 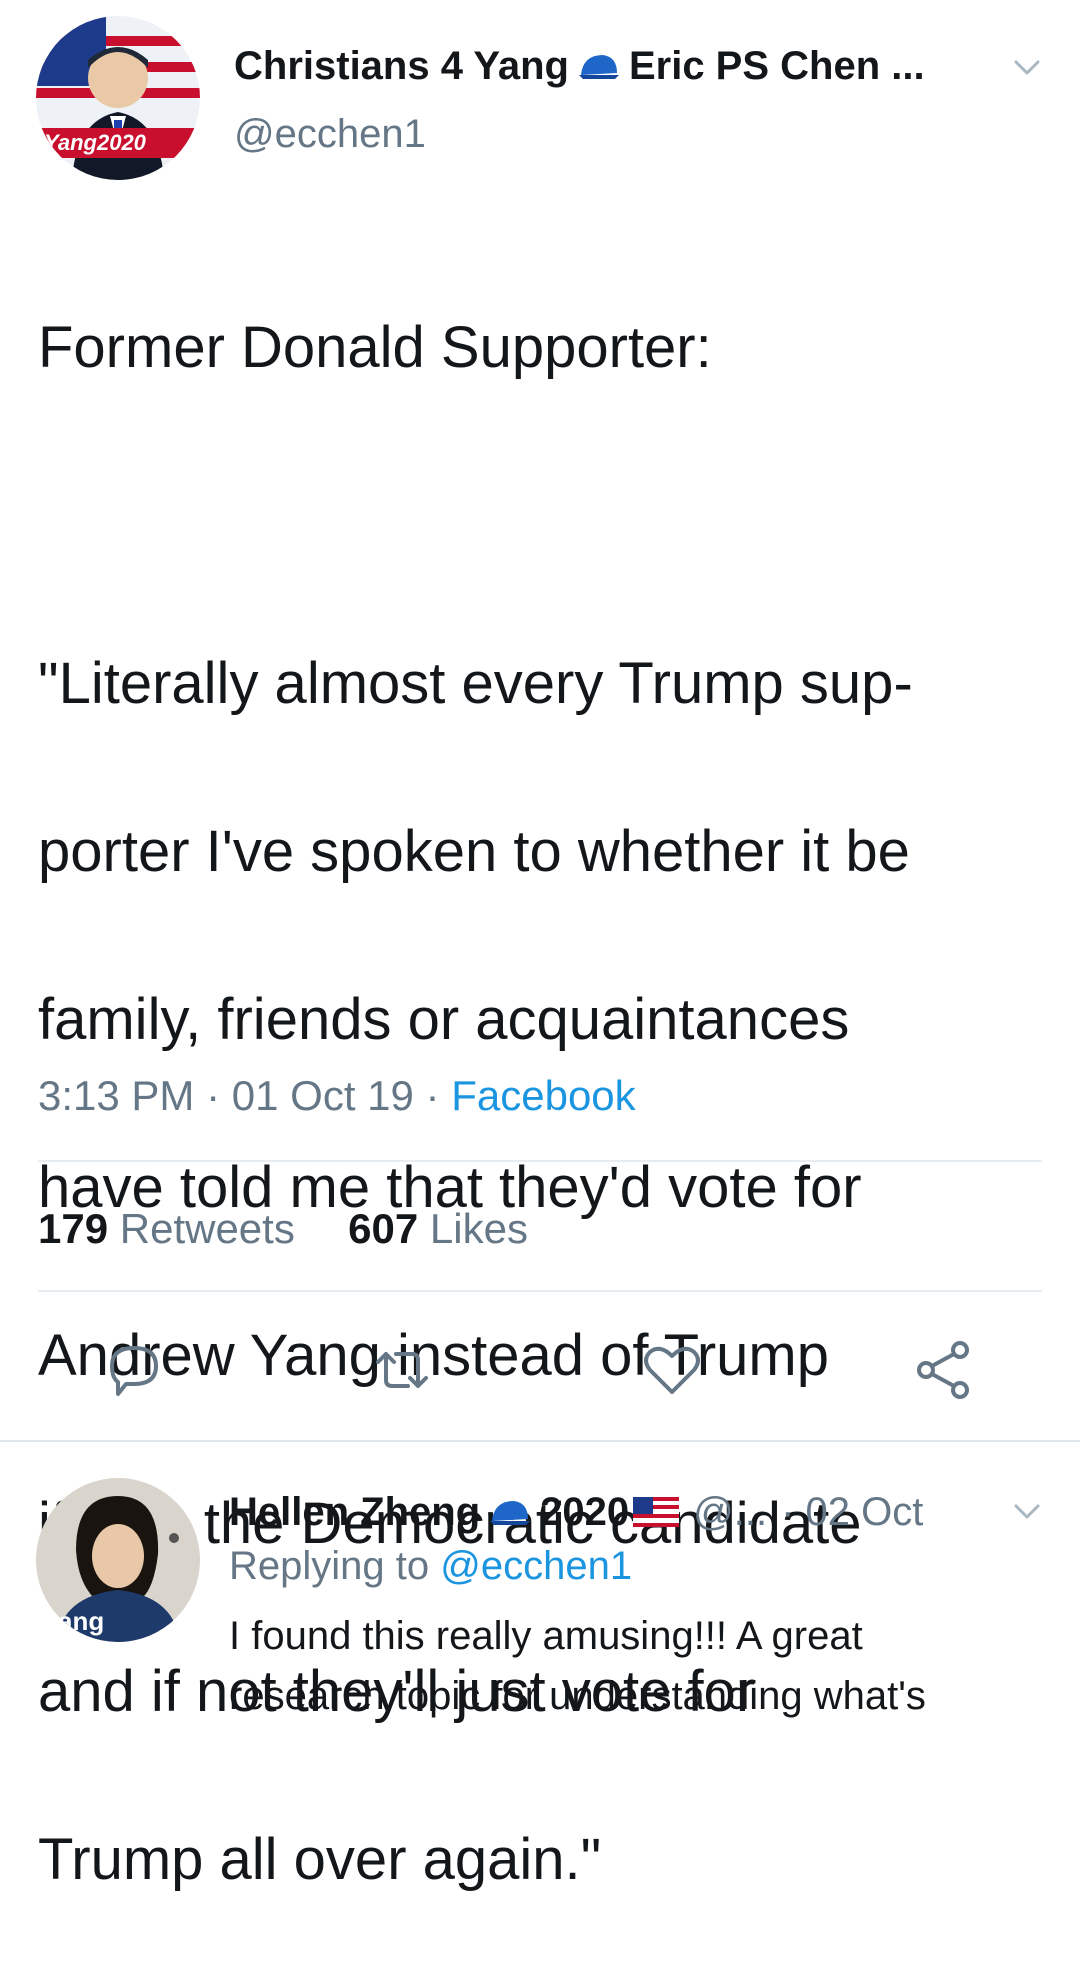 What do you see at coordinates (402, 1370) in the screenshot?
I see `retweet-icon` at bounding box center [402, 1370].